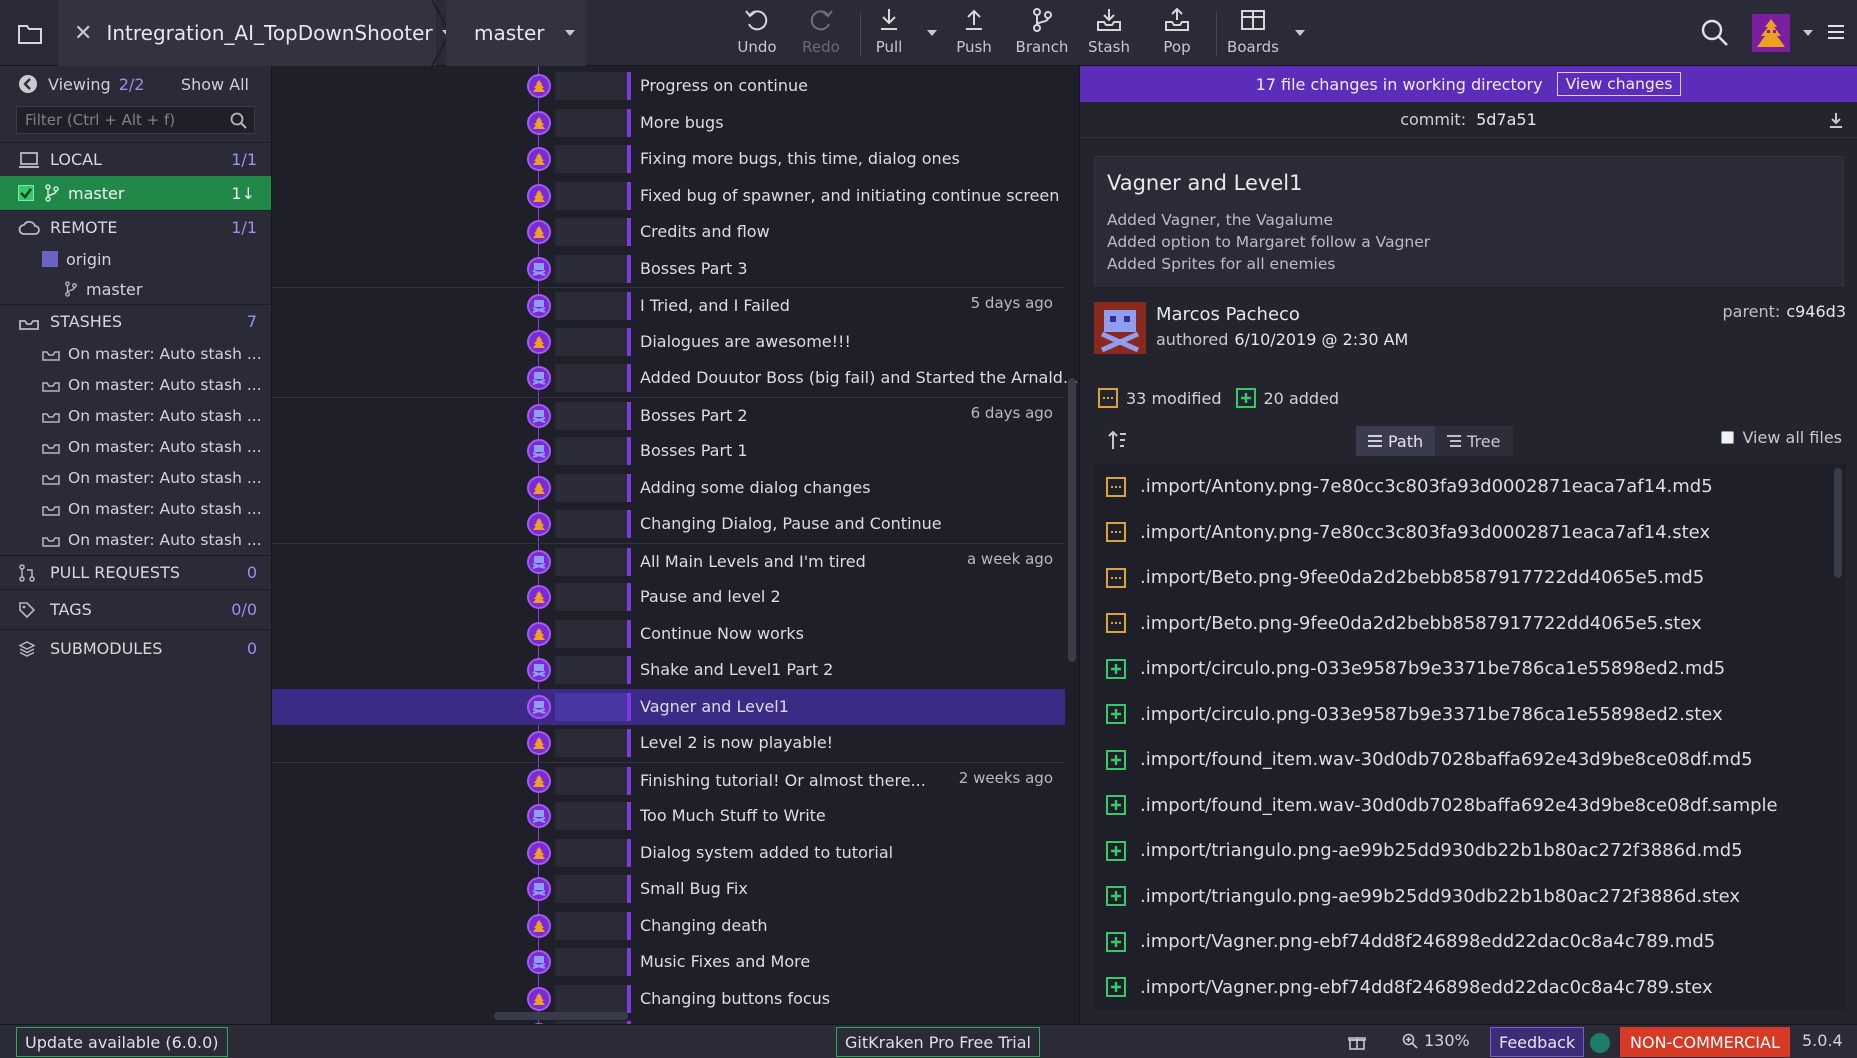 The width and height of the screenshot is (1857, 1058). Describe the element at coordinates (1253, 33) in the screenshot. I see `boards-button: Boards` at that location.